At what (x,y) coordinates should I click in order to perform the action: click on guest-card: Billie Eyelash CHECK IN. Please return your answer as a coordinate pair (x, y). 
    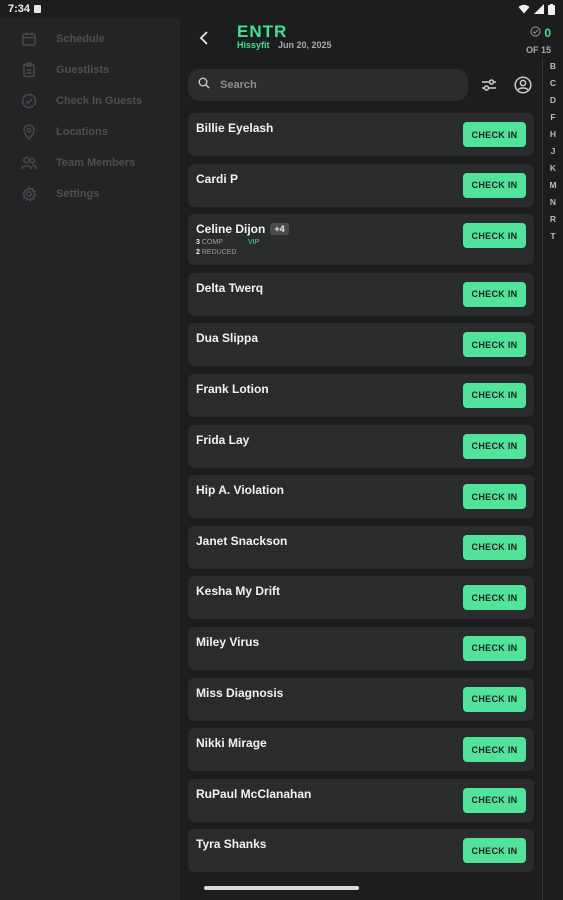
    Looking at the image, I should click on (361, 134).